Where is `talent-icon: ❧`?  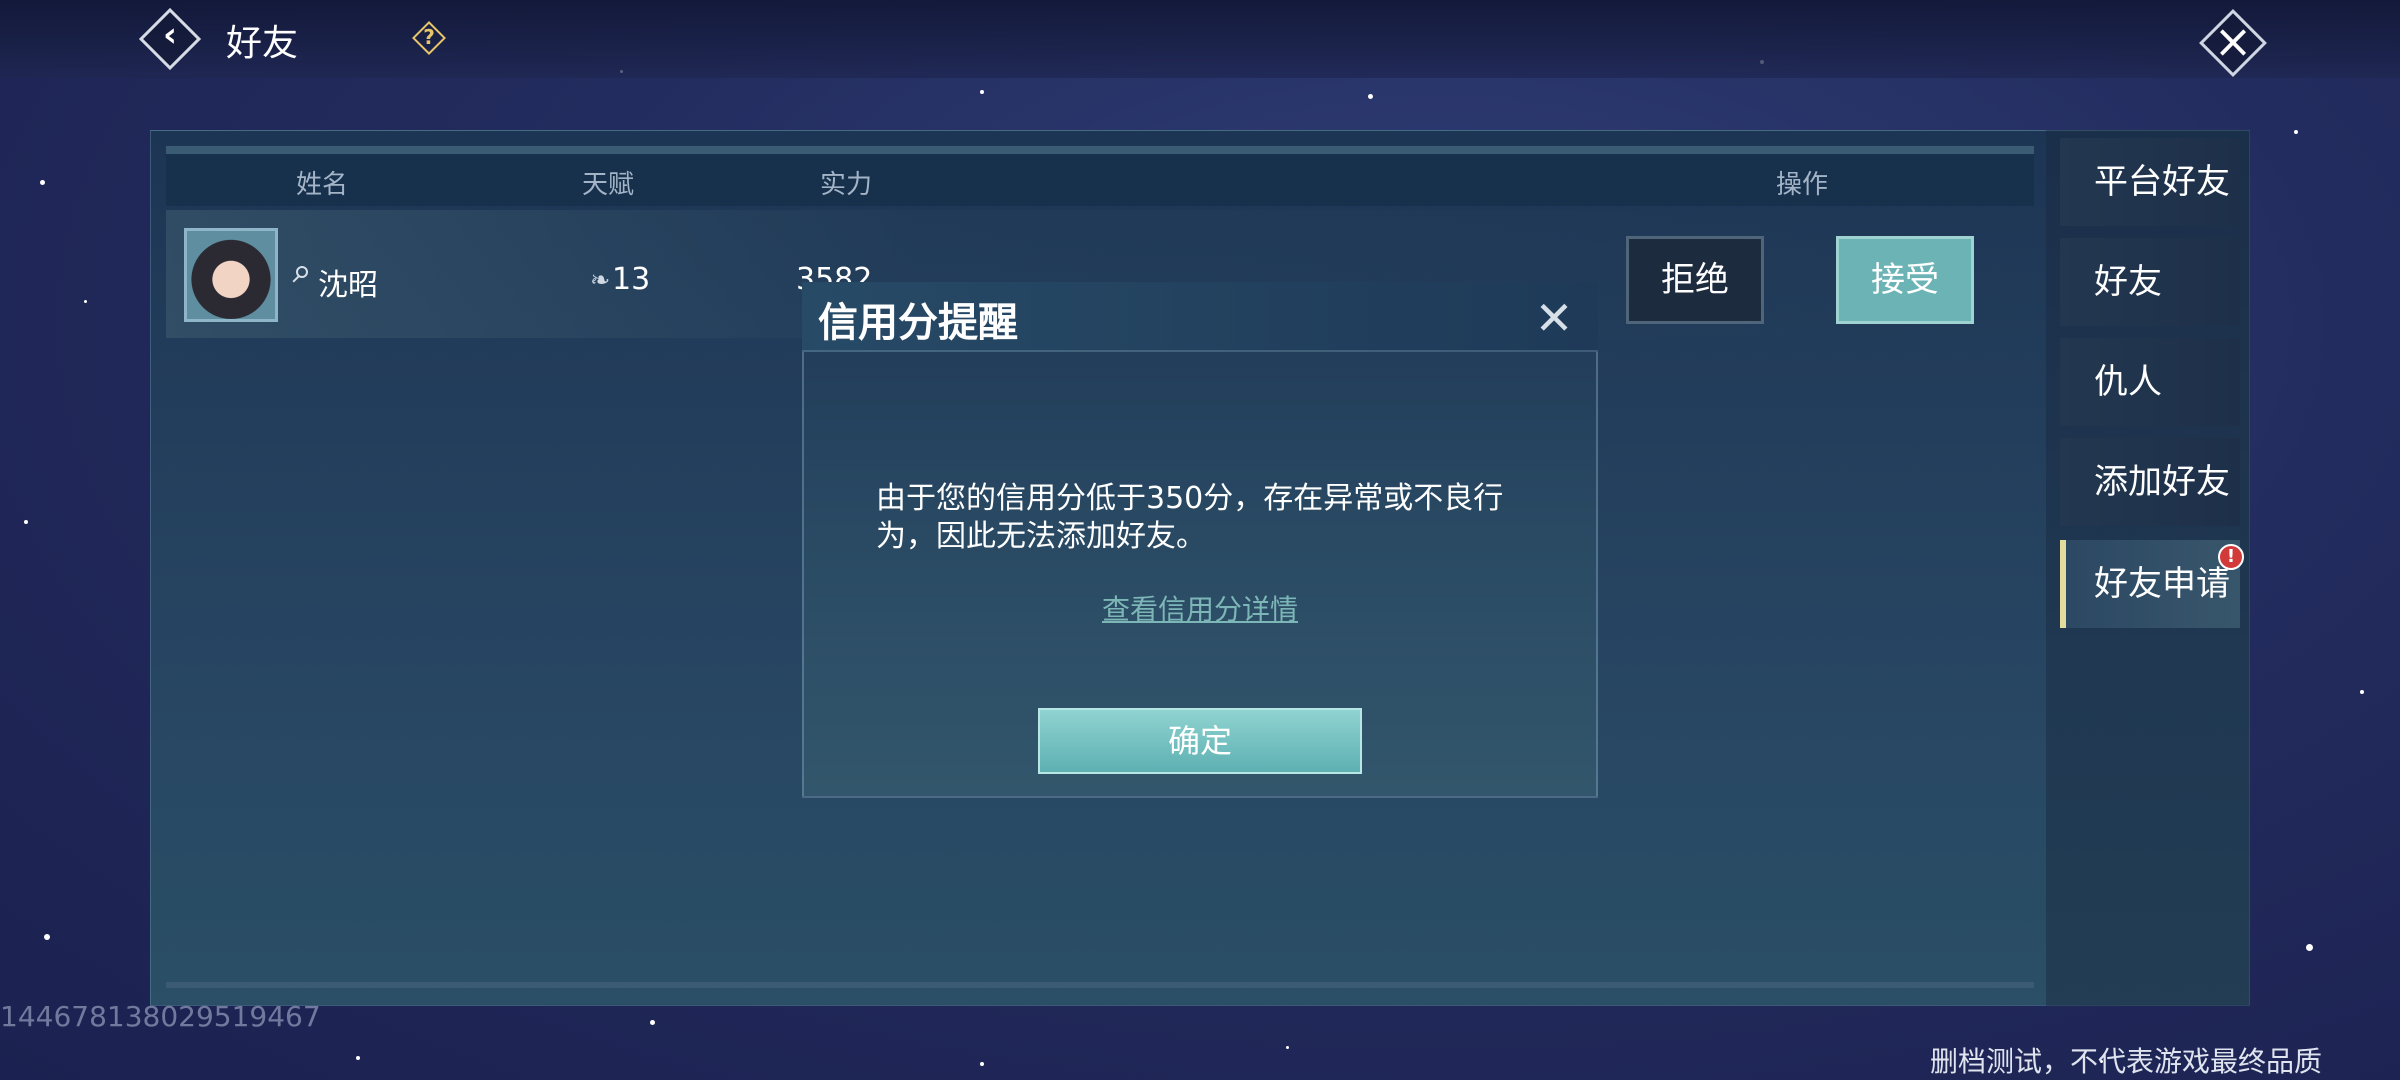
talent-icon: ❧ is located at coordinates (600, 280).